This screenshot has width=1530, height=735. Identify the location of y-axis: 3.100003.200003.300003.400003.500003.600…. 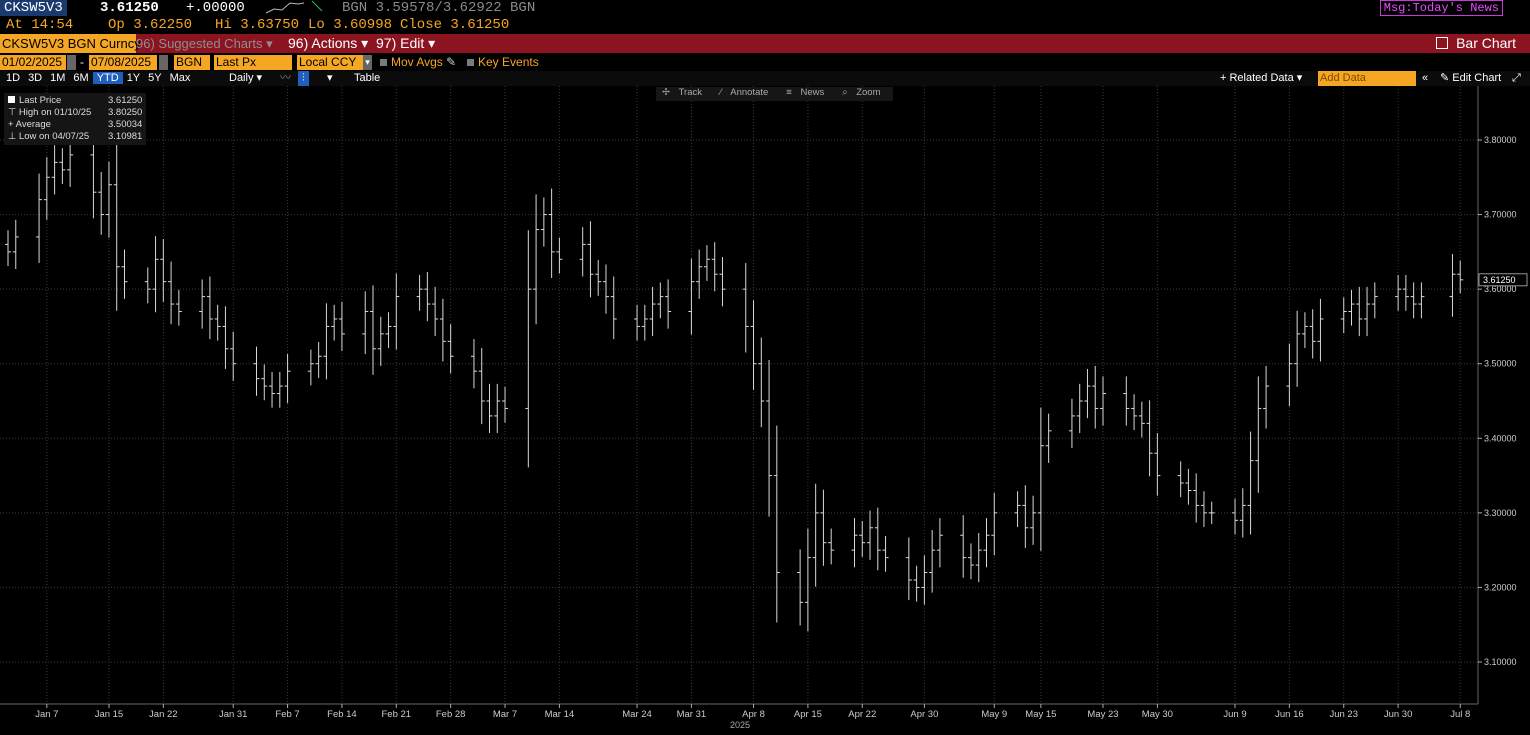
(1502, 395).